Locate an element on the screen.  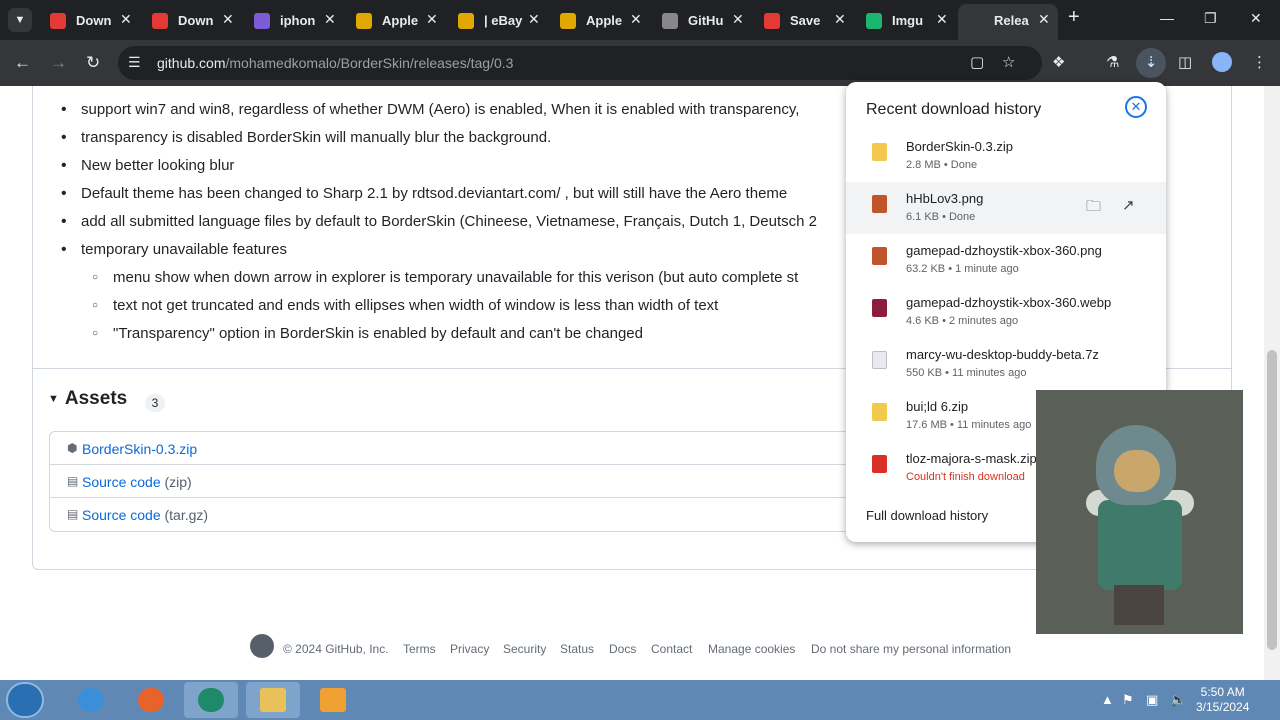
download-file-name: hHbLov3.png is located at coordinates (945, 198).